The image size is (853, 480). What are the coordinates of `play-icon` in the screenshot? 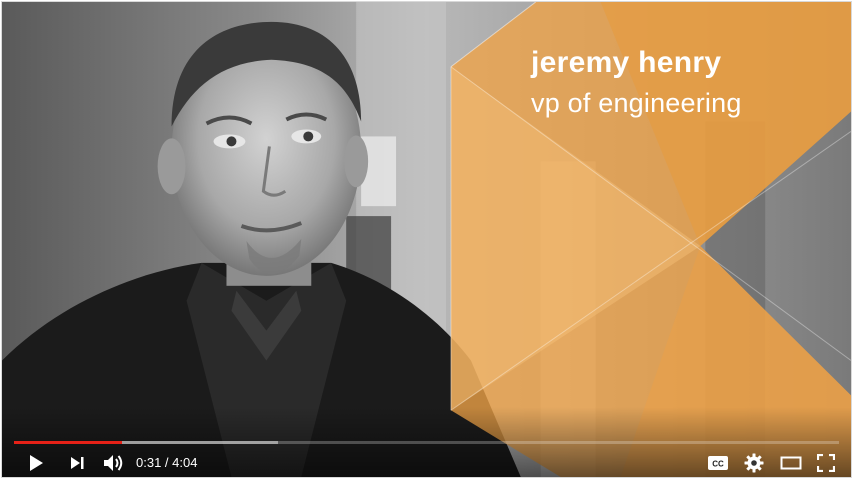 It's located at (36, 463).